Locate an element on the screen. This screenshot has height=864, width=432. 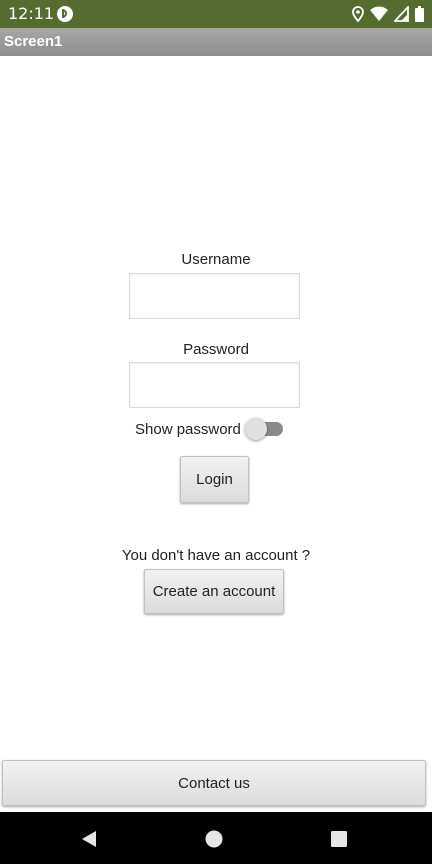
status-icons is located at coordinates (388, 14).